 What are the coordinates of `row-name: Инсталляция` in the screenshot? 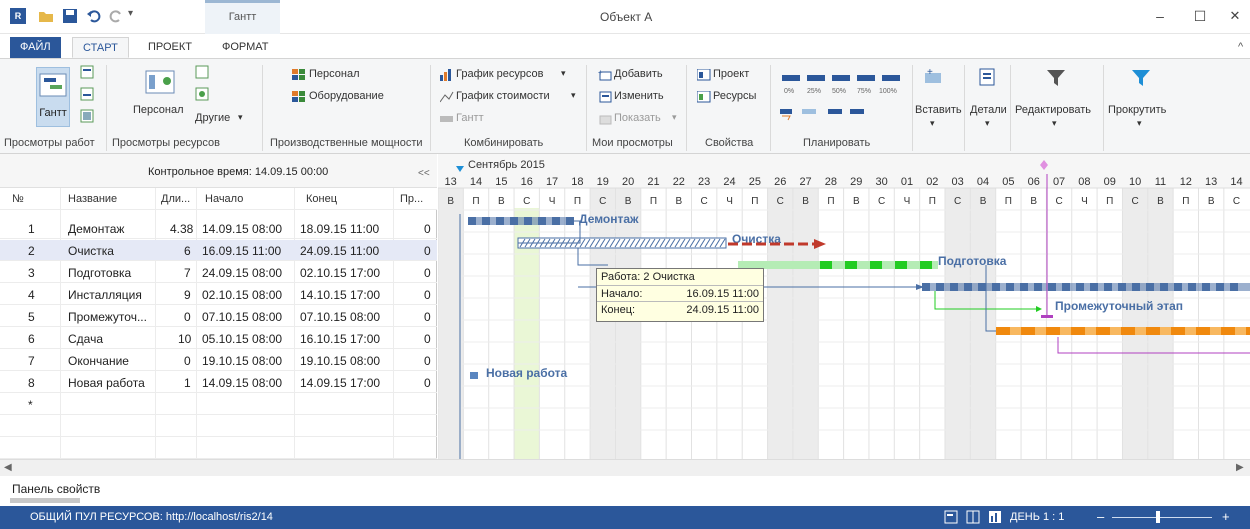 It's located at (105, 295).